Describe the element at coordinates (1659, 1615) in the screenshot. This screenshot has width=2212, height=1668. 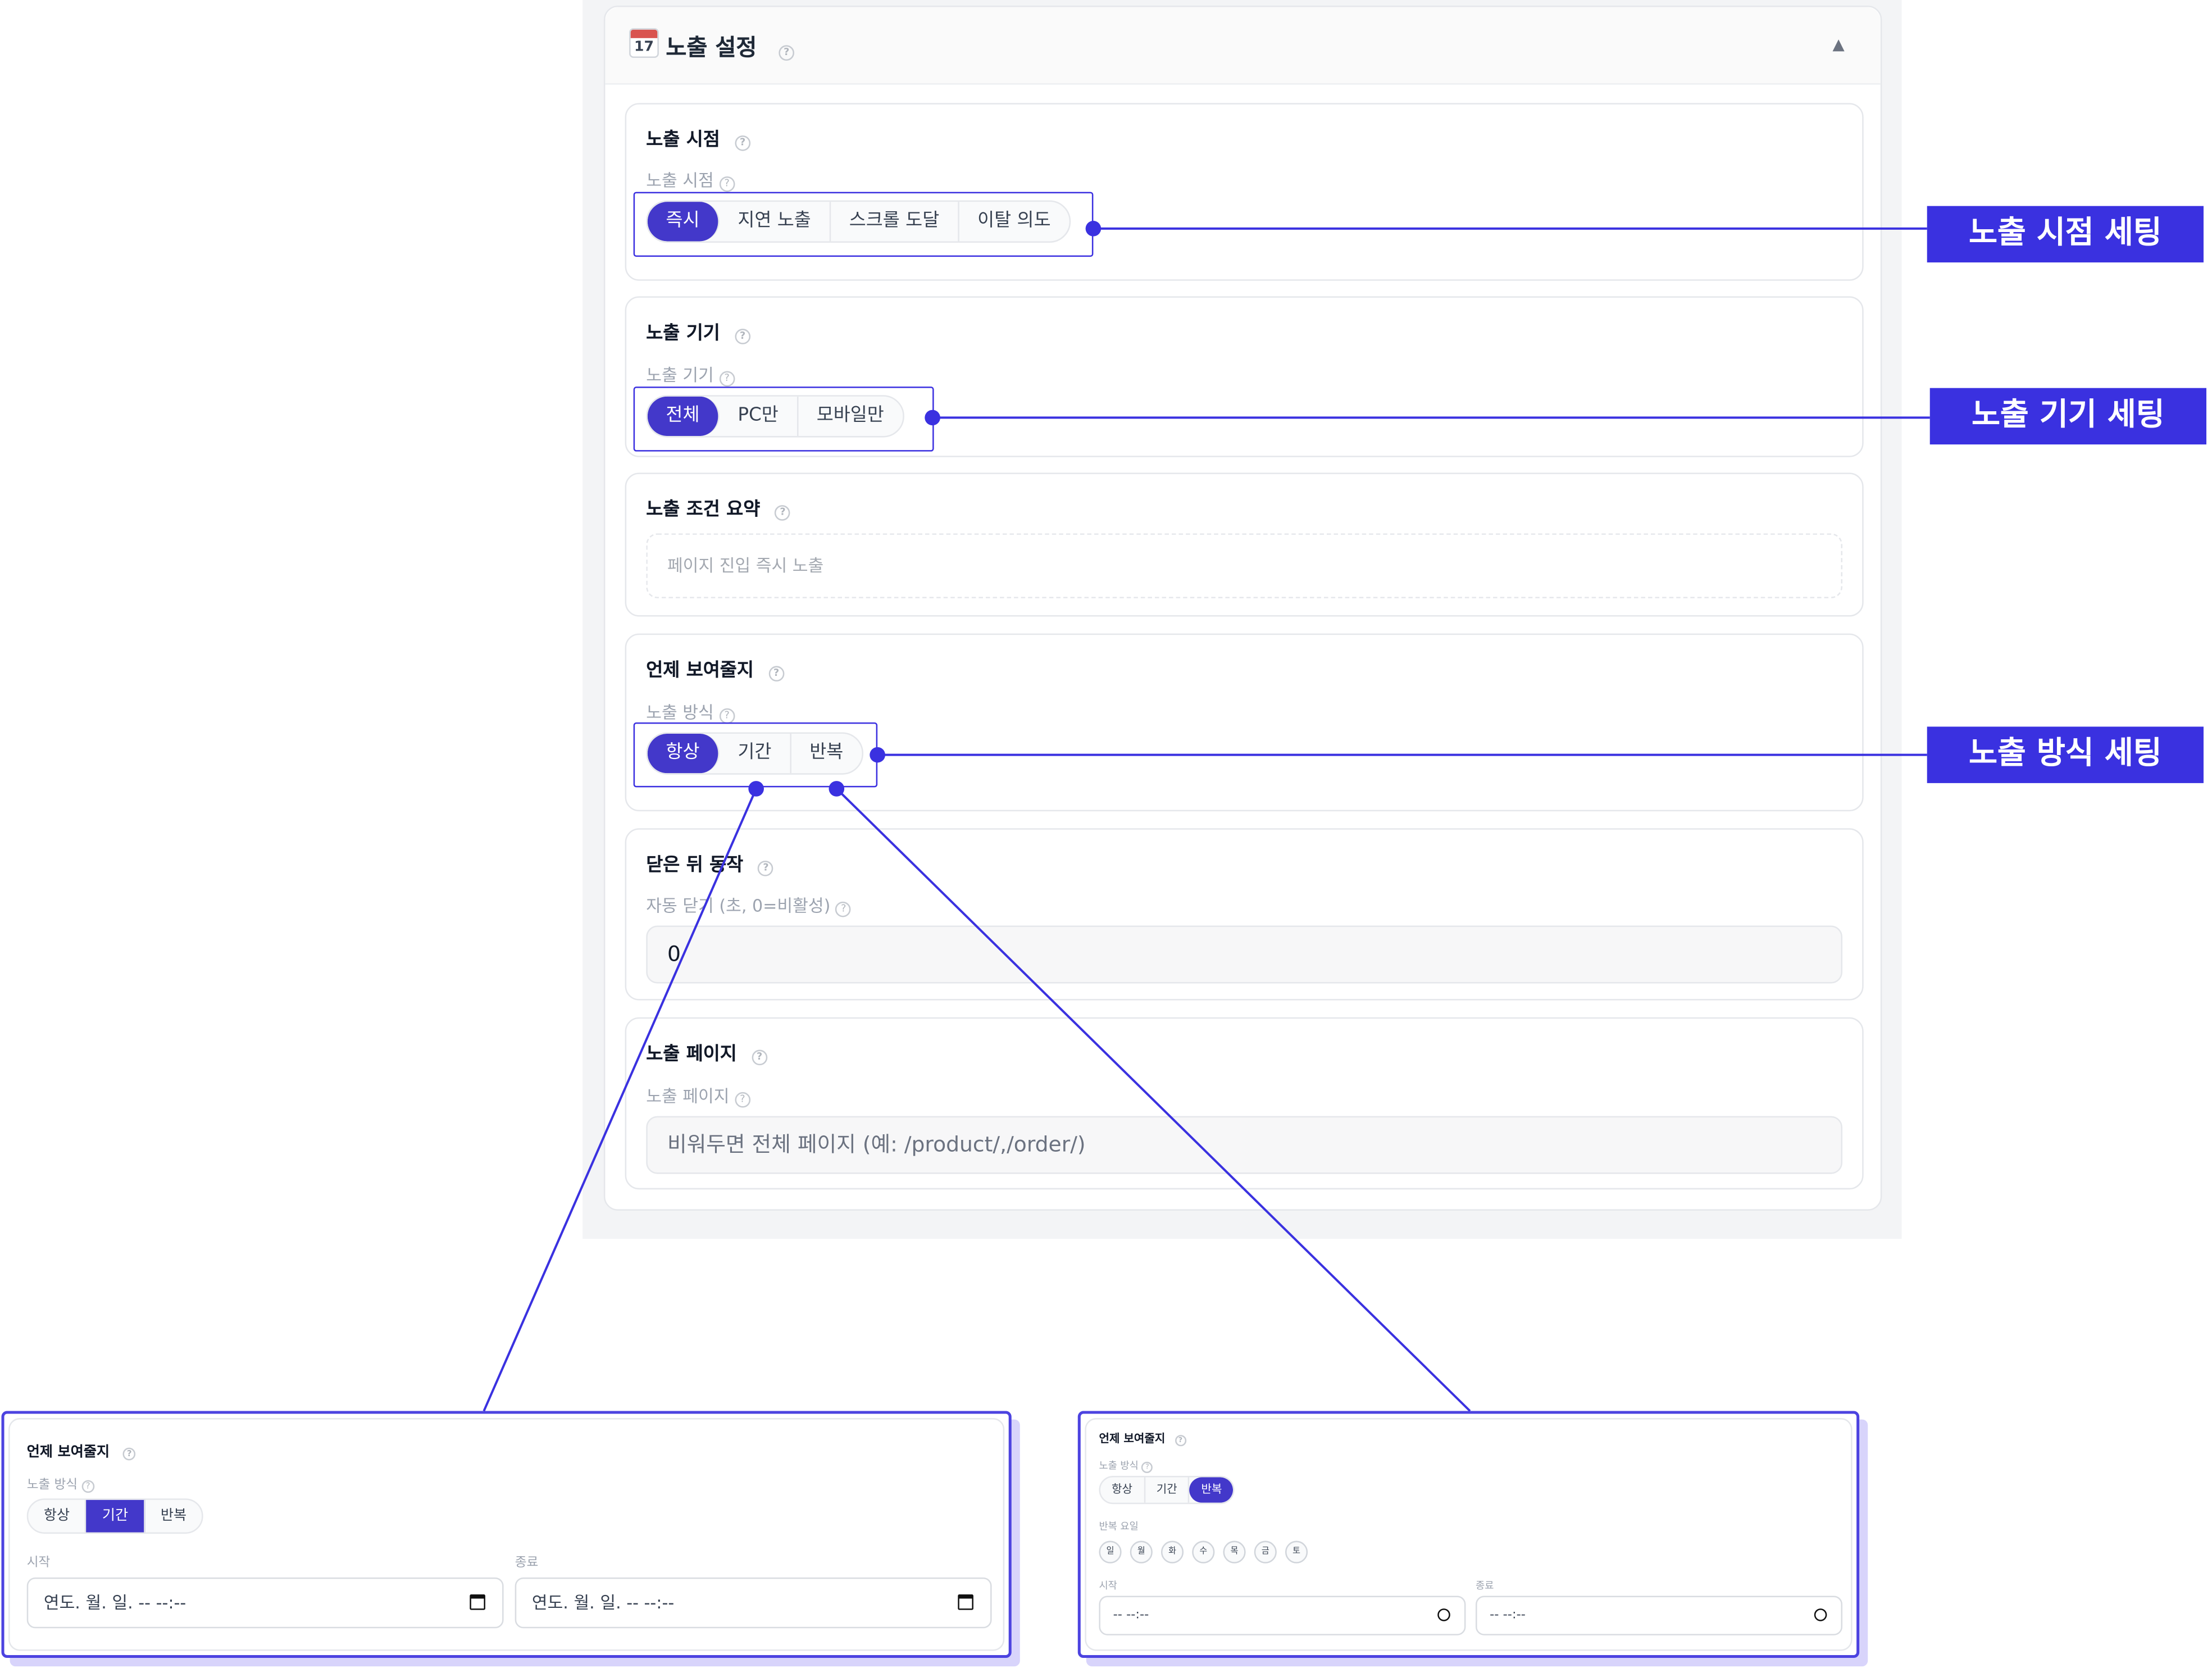
I see `end-time-input: -- --:--` at that location.